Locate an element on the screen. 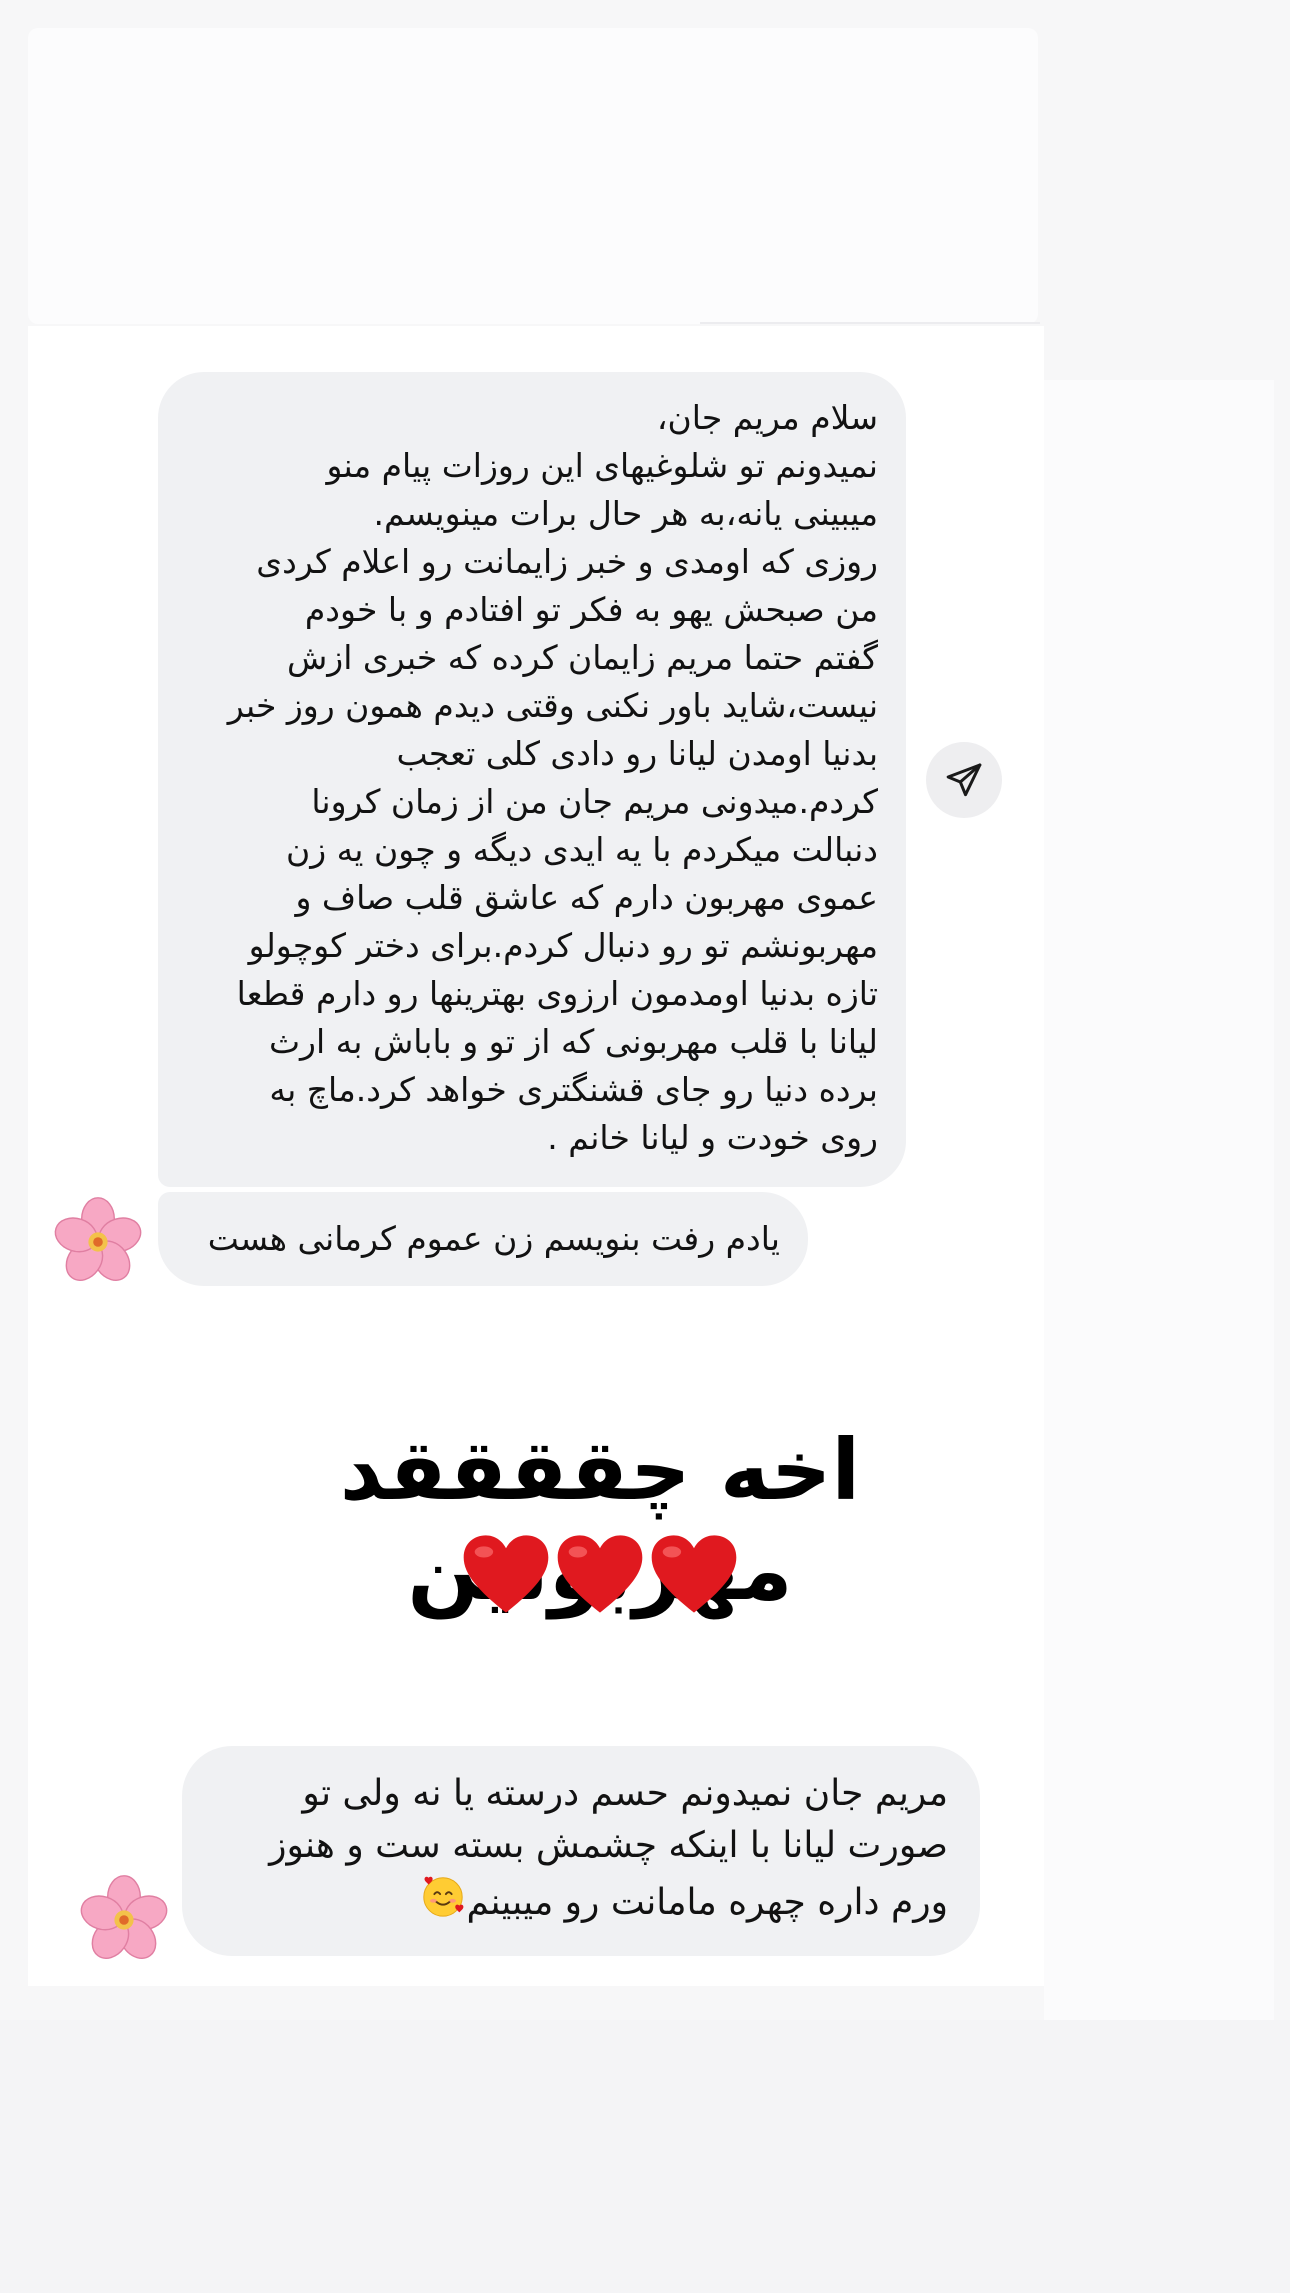  message-text: یادم رفت بنویسم زن عموم کرمانی هست is located at coordinates (493, 1238).